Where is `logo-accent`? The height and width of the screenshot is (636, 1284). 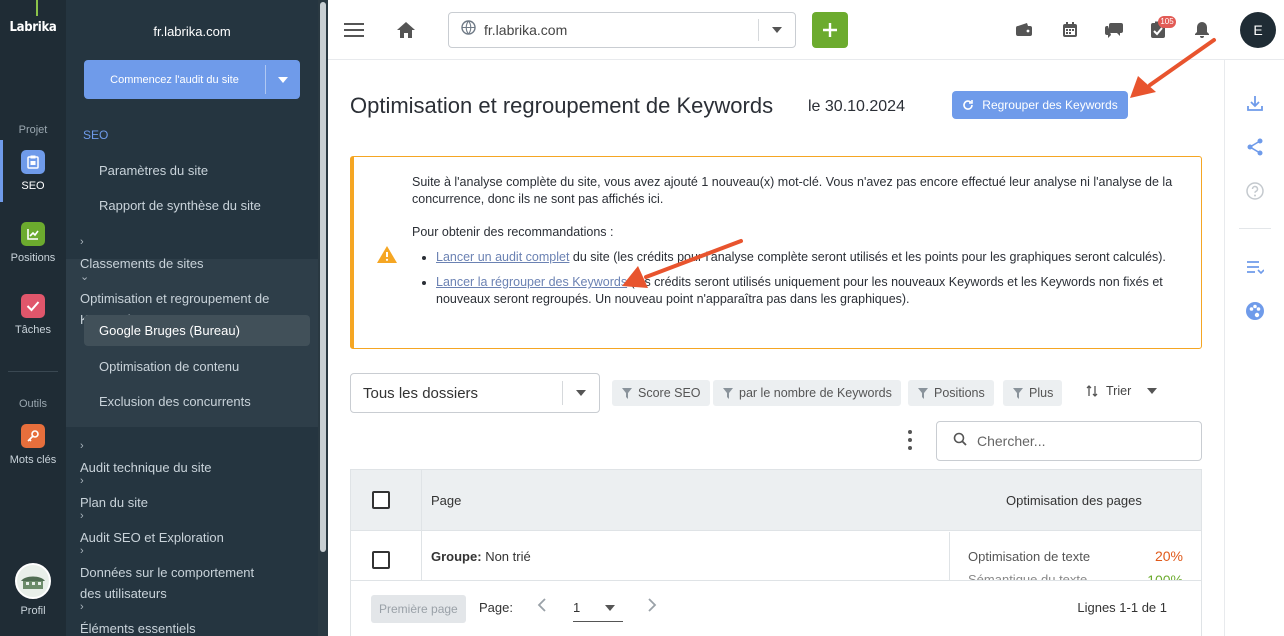 logo-accent is located at coordinates (37, 8).